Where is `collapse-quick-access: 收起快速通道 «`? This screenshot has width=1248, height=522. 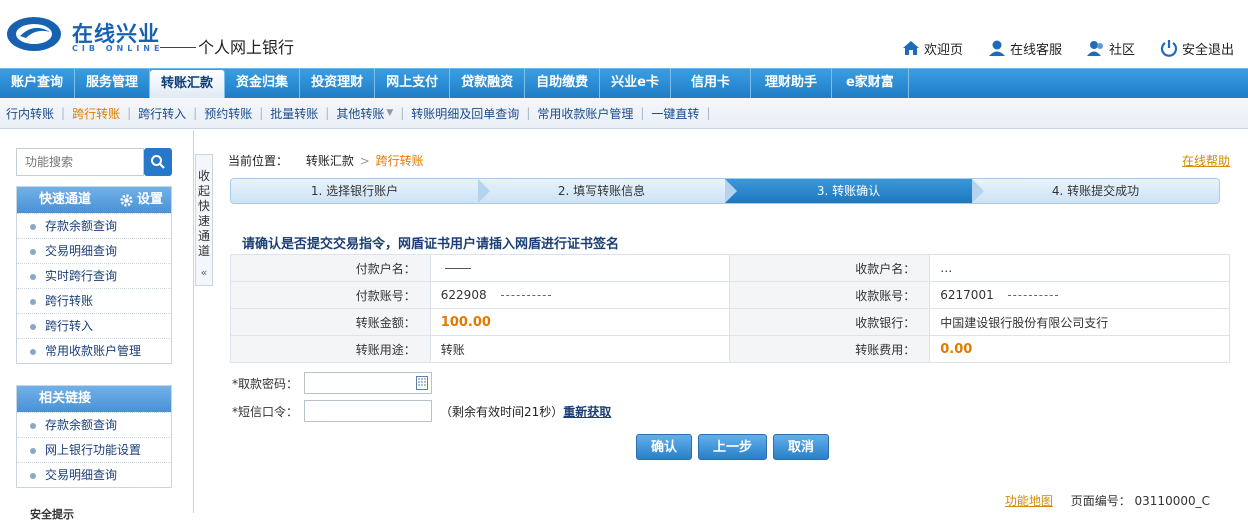
collapse-quick-access: 收起快速通道 « is located at coordinates (204, 220).